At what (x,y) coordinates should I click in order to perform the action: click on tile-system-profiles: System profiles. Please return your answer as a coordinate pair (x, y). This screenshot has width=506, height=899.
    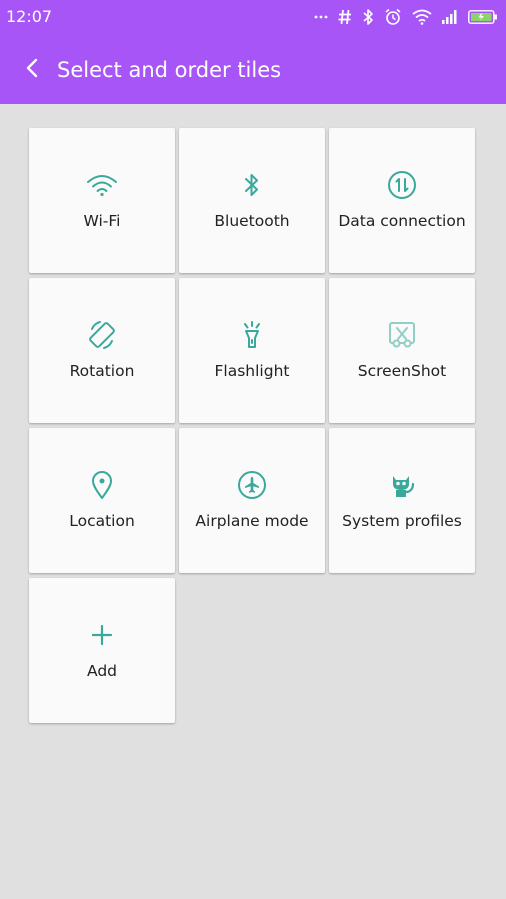
    Looking at the image, I should click on (402, 500).